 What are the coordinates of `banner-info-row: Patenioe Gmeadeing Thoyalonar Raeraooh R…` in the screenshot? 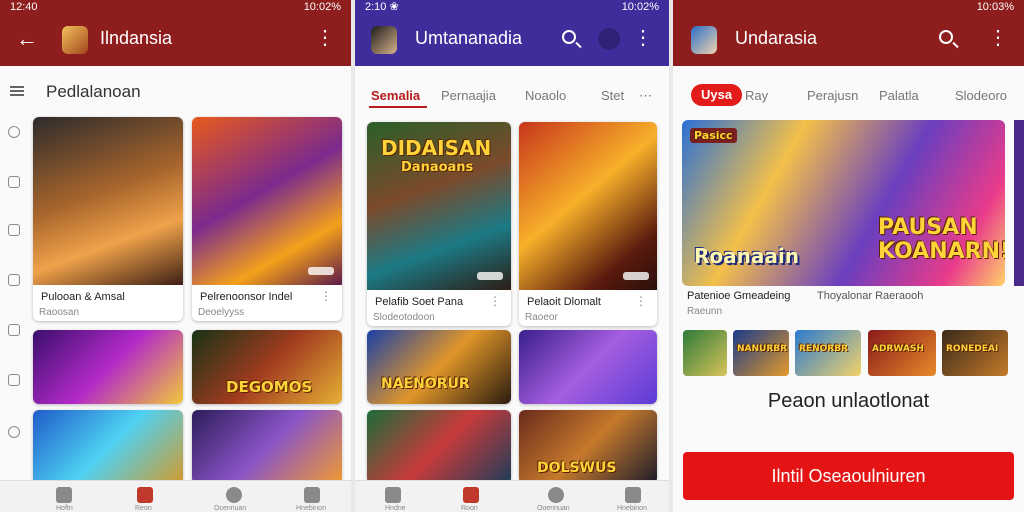 It's located at (848, 303).